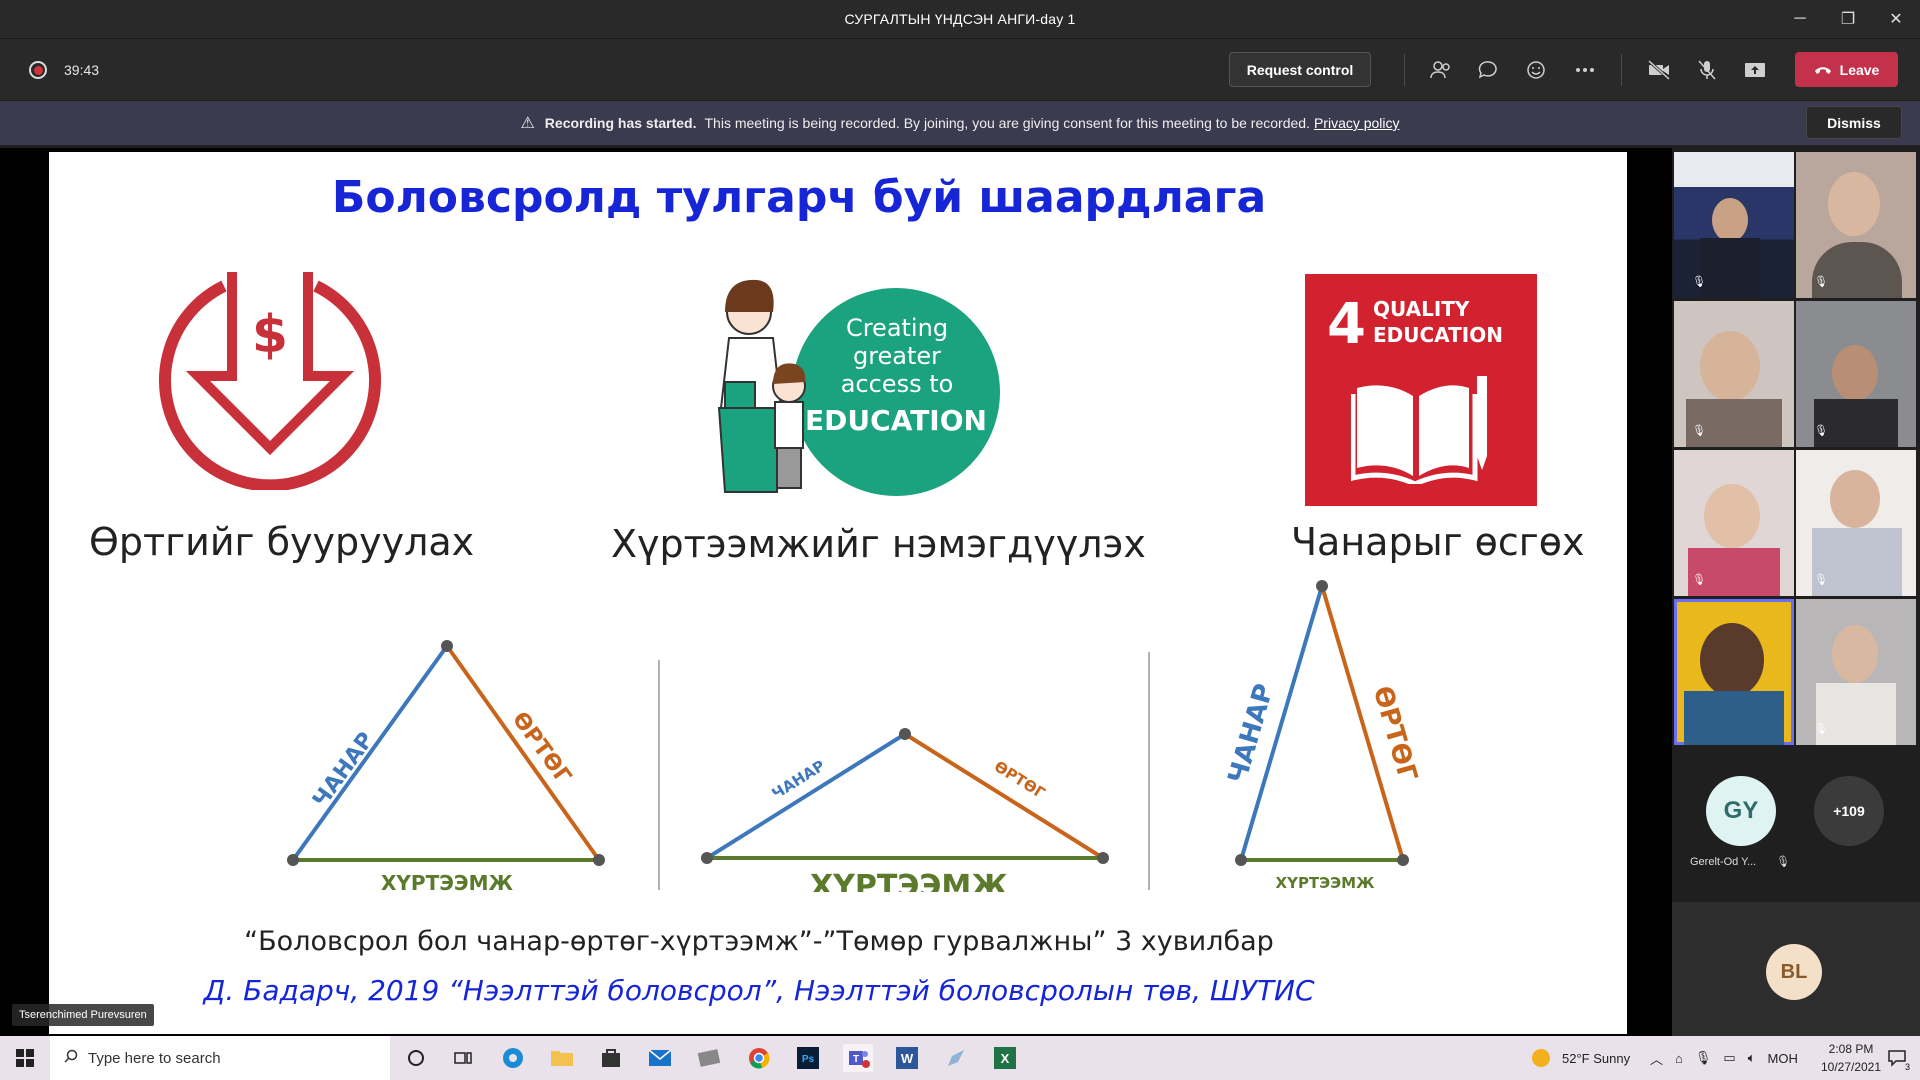 This screenshot has height=1080, width=1920. I want to click on slide-title: Боловсролд тулгарч буй шаардлага, so click(799, 197).